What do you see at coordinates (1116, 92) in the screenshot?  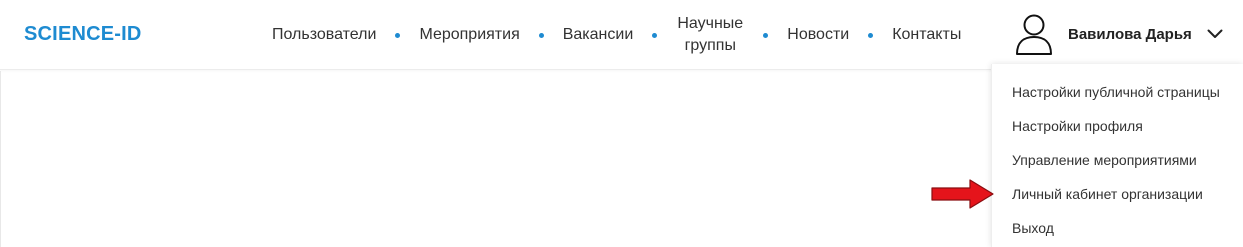 I see `menu-item-public-page-settings: Настройки публичной страницы` at bounding box center [1116, 92].